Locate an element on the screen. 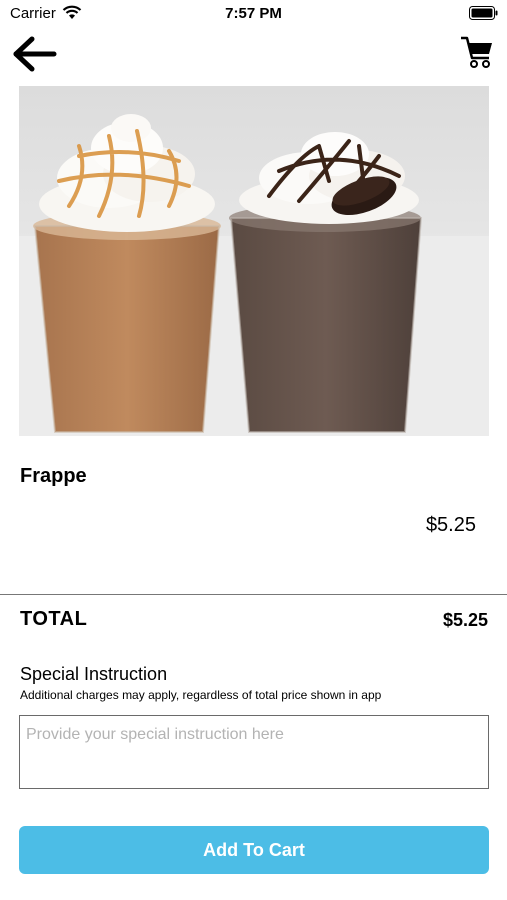  status-bar: Carrier 7:57 PM is located at coordinates (253, 14).